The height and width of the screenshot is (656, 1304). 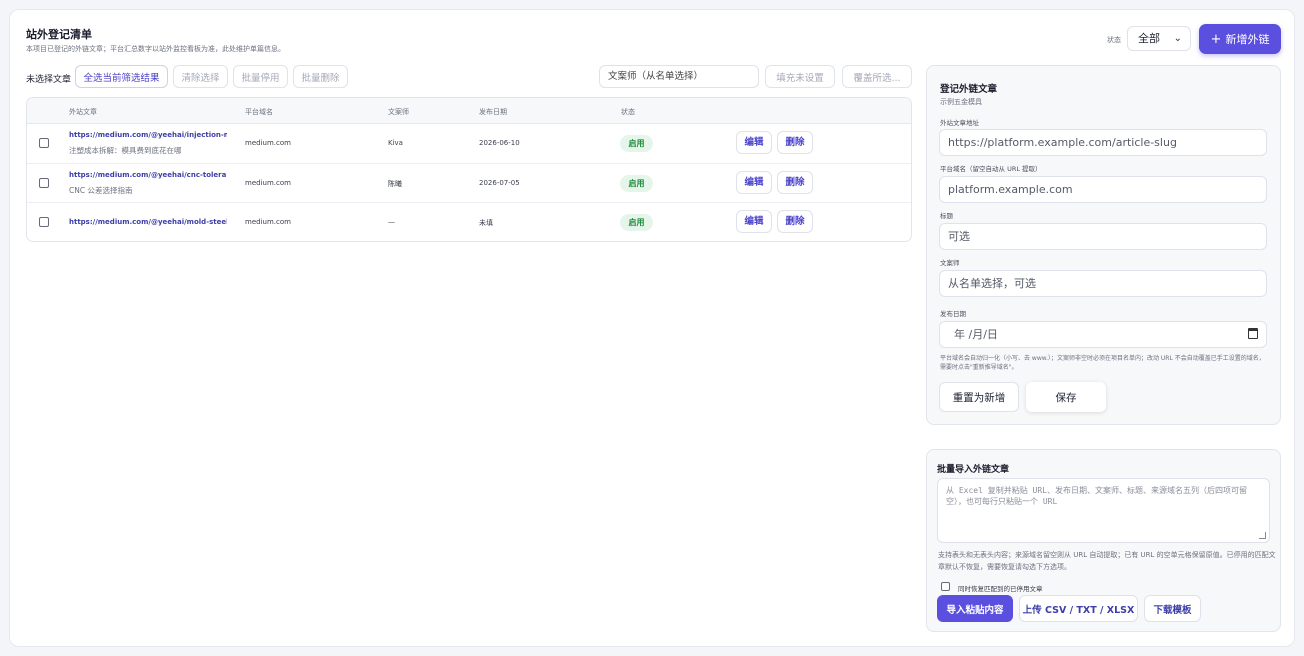 I want to click on download-template-button: 下载模板, so click(x=1172, y=608).